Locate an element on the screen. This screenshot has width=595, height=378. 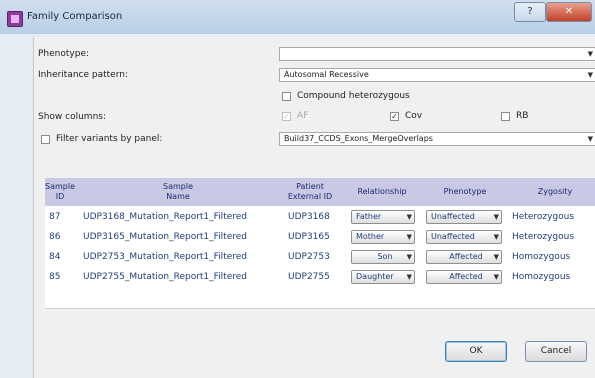
inheritance-value: Autosomal Recessive is located at coordinates (326, 74).